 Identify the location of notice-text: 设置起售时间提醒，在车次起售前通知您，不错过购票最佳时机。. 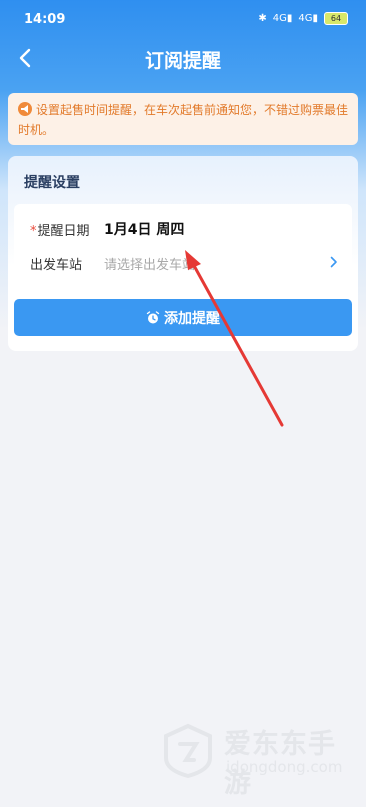
(183, 120).